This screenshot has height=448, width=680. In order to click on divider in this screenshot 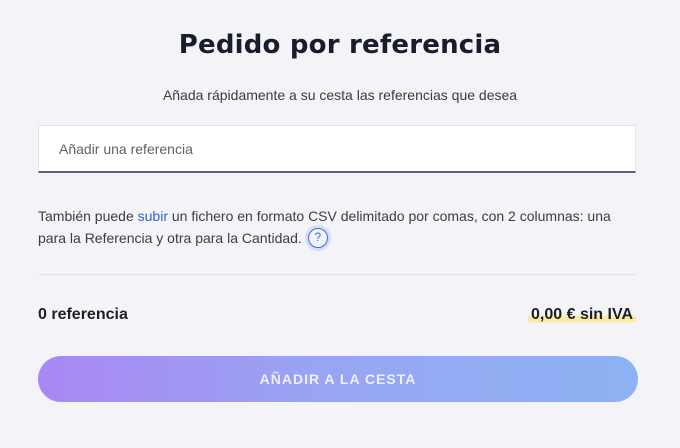, I will do `click(337, 274)`.